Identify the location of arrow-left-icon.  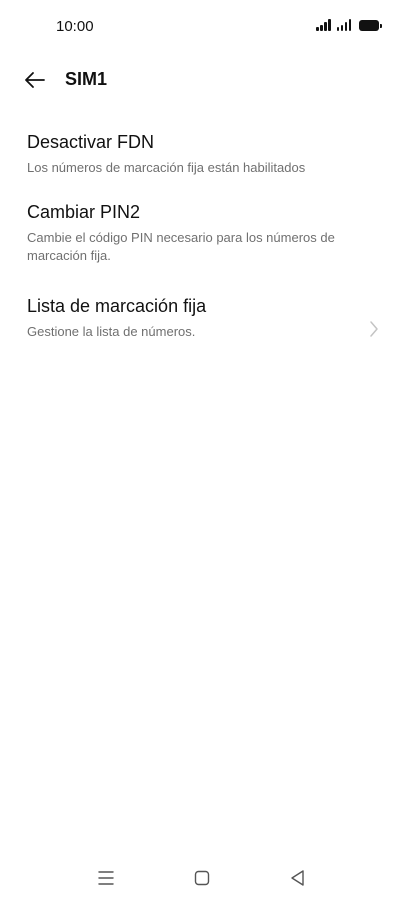
(35, 80).